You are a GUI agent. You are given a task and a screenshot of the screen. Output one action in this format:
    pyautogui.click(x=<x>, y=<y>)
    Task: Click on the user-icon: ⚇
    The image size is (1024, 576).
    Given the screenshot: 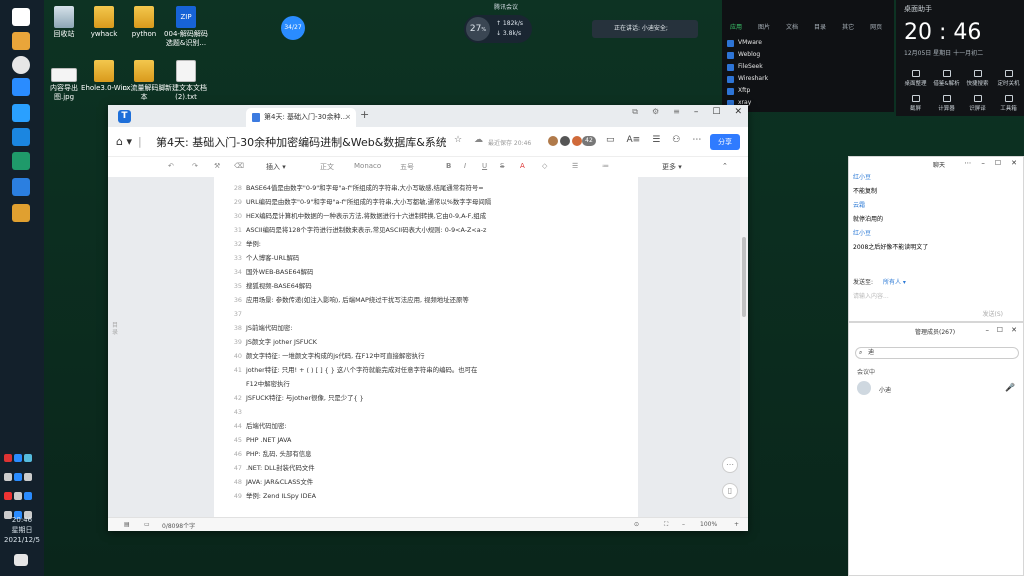 What is the action you would take?
    pyautogui.click(x=676, y=140)
    